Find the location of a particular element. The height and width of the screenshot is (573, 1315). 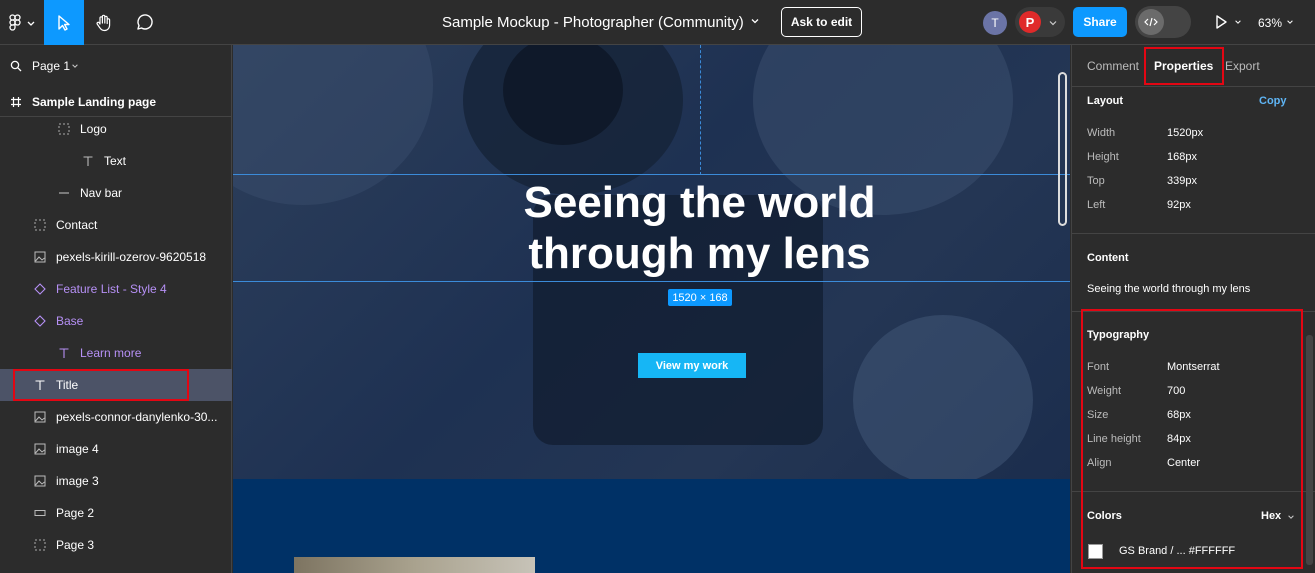

selection-bottom-line is located at coordinates (651, 281).